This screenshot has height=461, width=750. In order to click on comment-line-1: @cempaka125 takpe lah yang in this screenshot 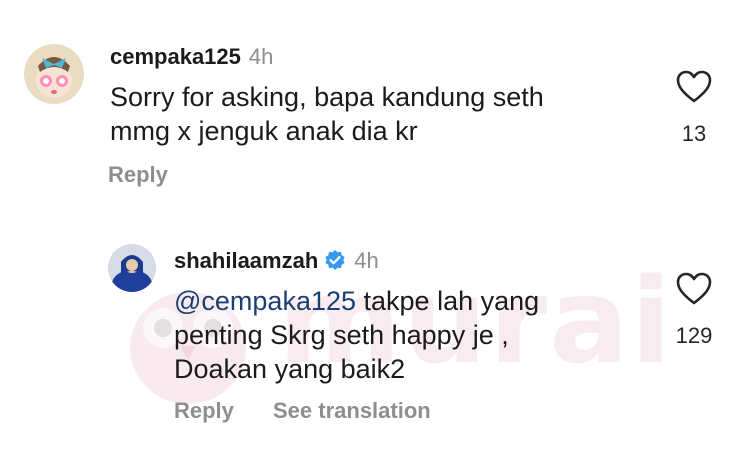, I will do `click(356, 301)`.